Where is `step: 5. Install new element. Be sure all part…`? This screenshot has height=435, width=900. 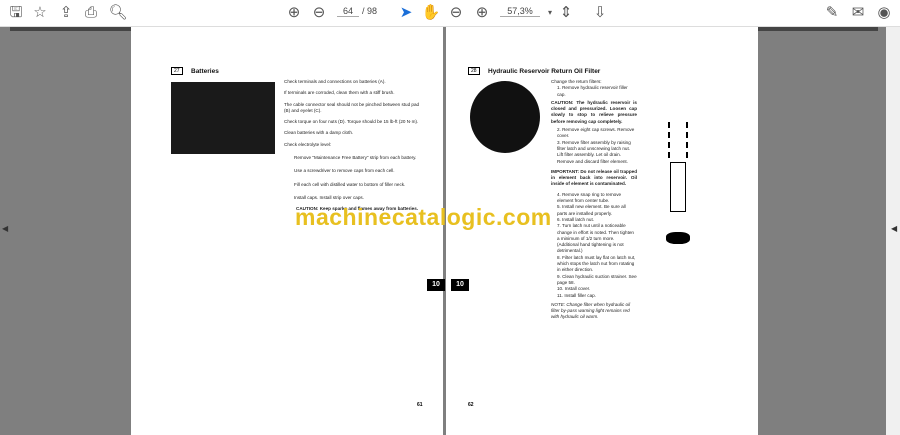 step: 5. Install new element. Be sure all part… is located at coordinates (591, 210).